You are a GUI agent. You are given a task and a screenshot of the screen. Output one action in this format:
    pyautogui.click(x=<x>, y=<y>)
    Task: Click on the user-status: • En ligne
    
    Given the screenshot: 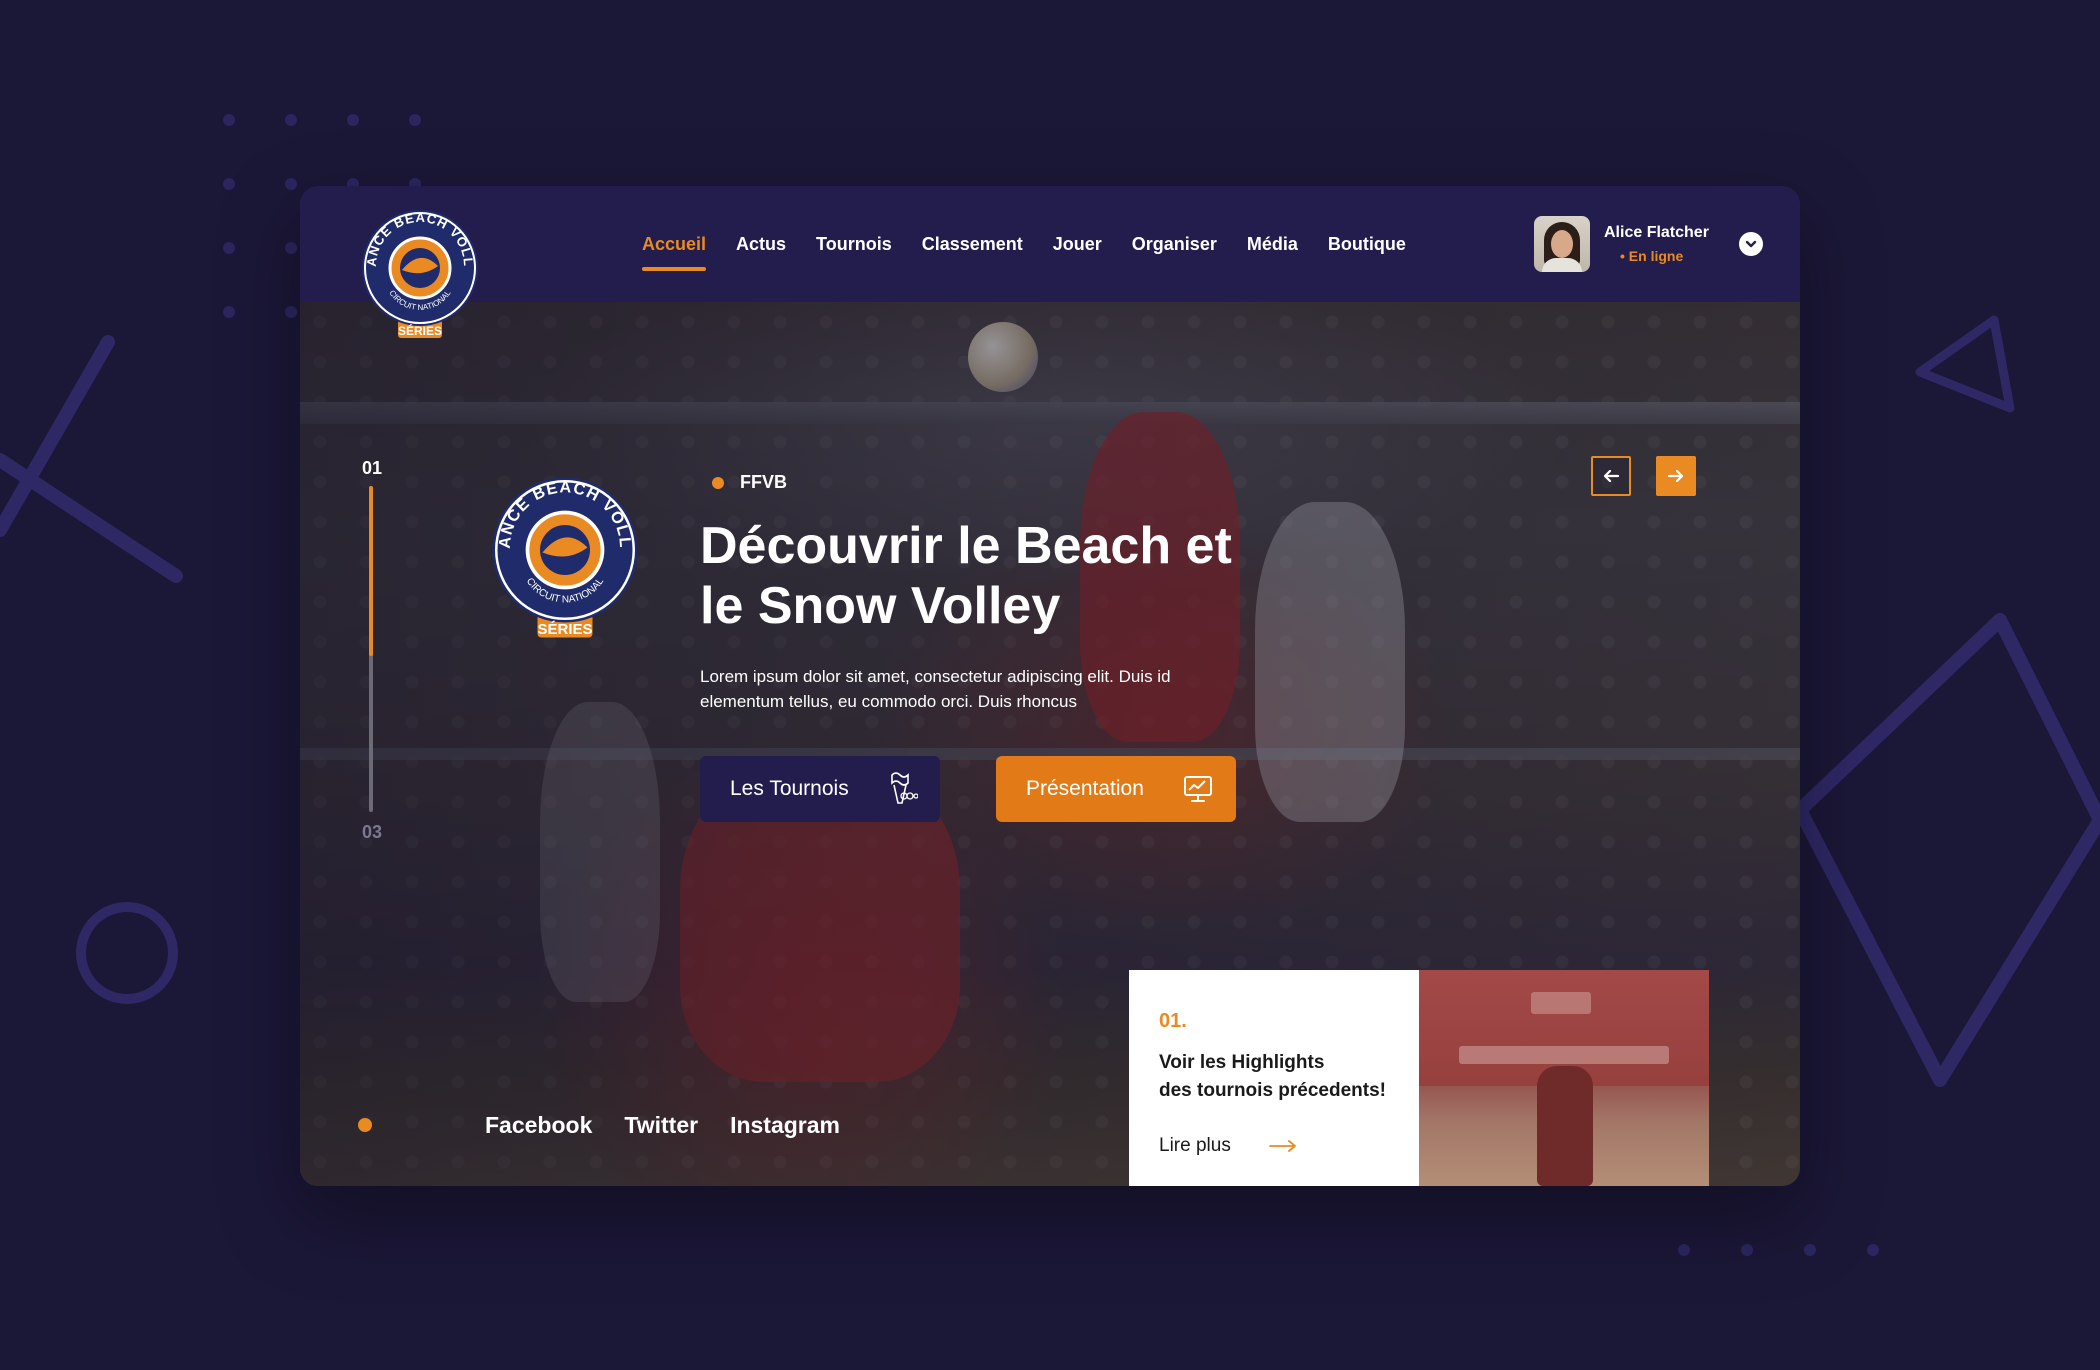 What is the action you would take?
    pyautogui.click(x=1652, y=256)
    